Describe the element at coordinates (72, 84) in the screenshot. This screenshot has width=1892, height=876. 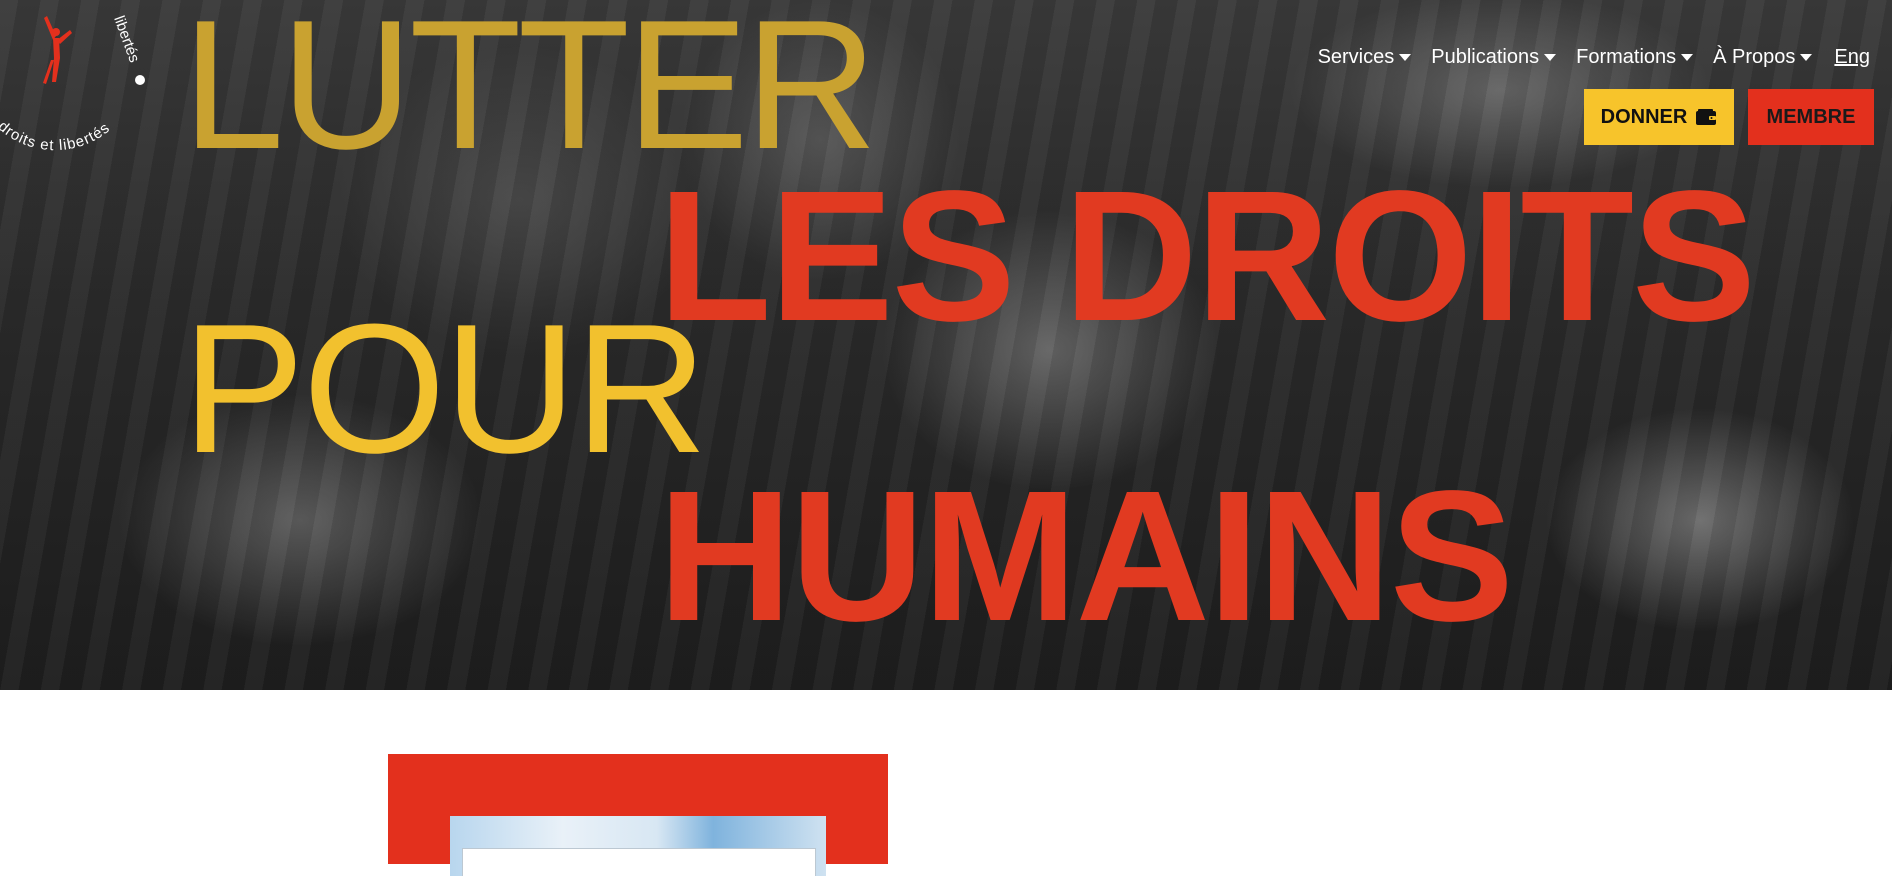
I see `logo-emblem-icon: droits et libertés libertés` at that location.